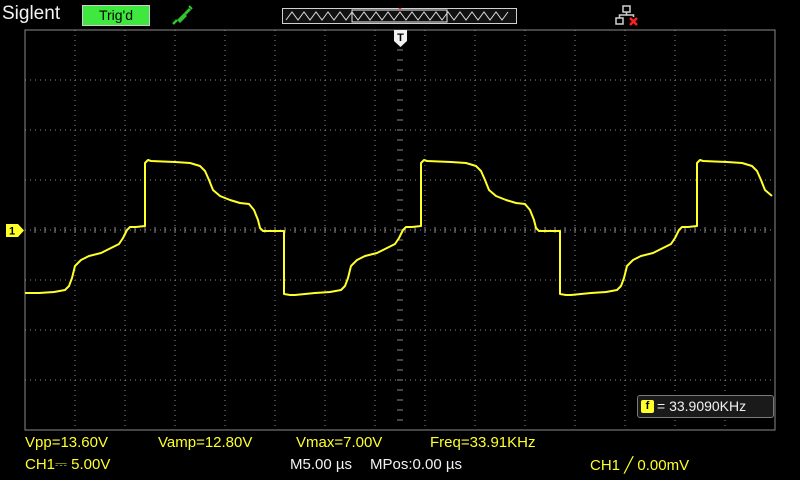 This screenshot has height=480, width=800. What do you see at coordinates (416, 464) in the screenshot?
I see `horizontal-position: MPos:0.00 µs` at bounding box center [416, 464].